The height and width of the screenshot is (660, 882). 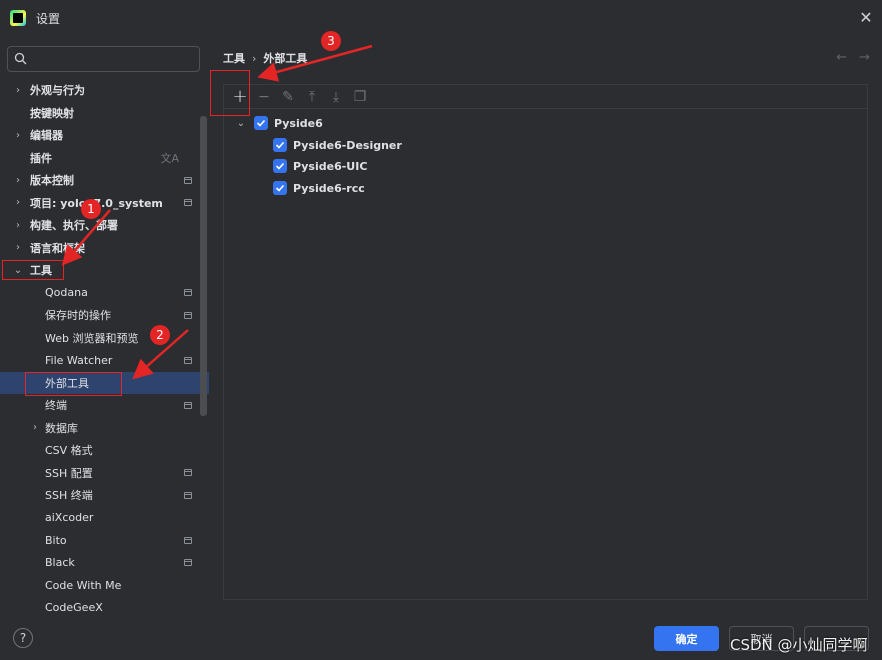 What do you see at coordinates (799, 645) in the screenshot?
I see `csdn-watermark: CSDN @小灿同学啊` at bounding box center [799, 645].